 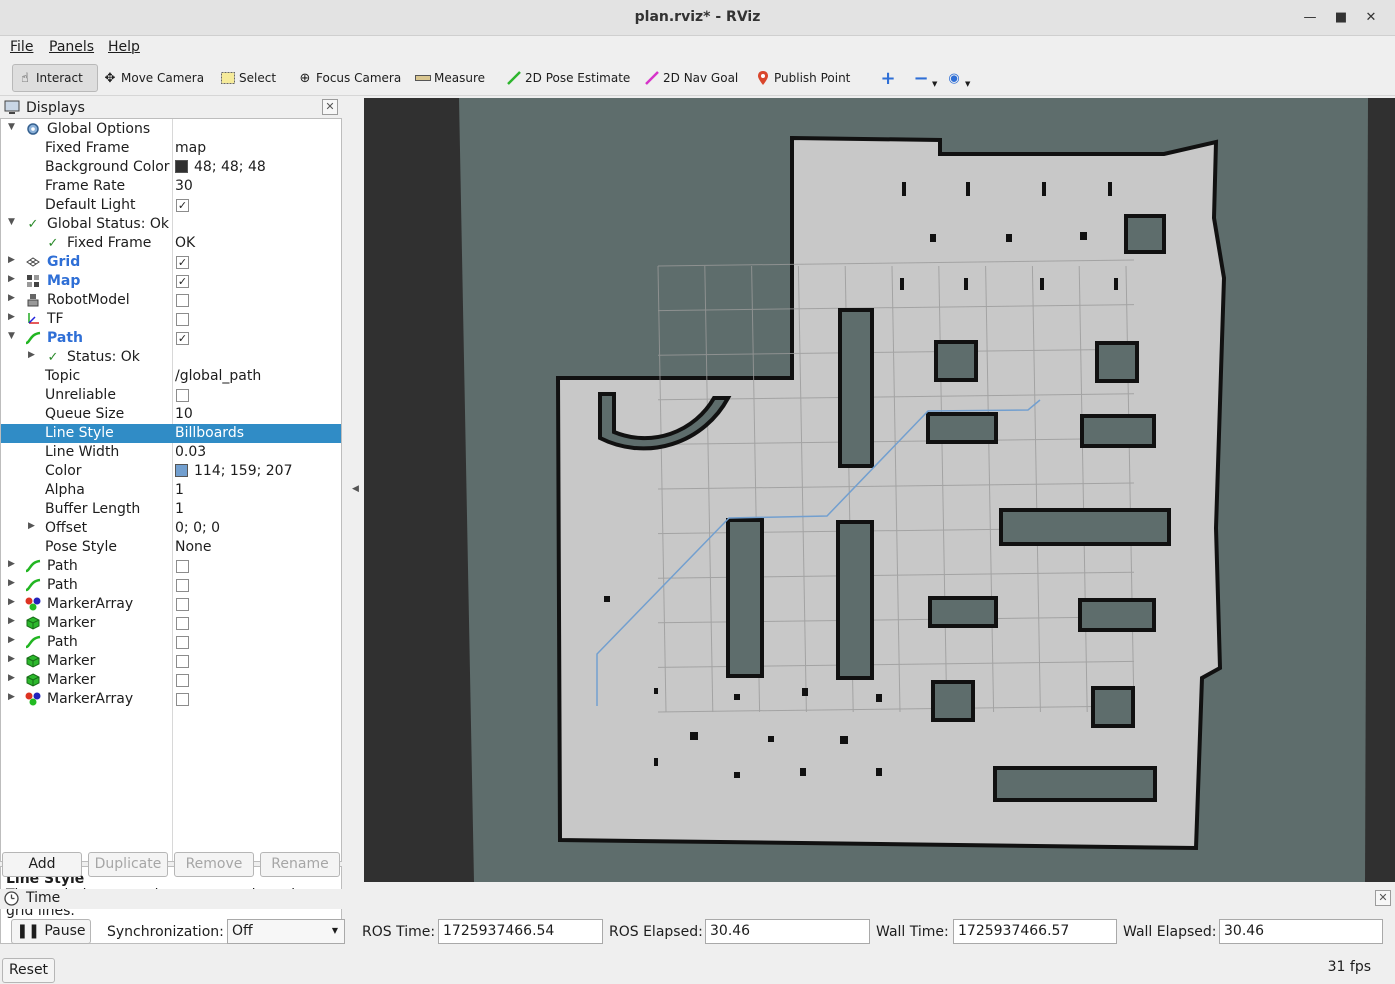 What do you see at coordinates (450, 78) in the screenshot?
I see `measure-tool: Measure` at bounding box center [450, 78].